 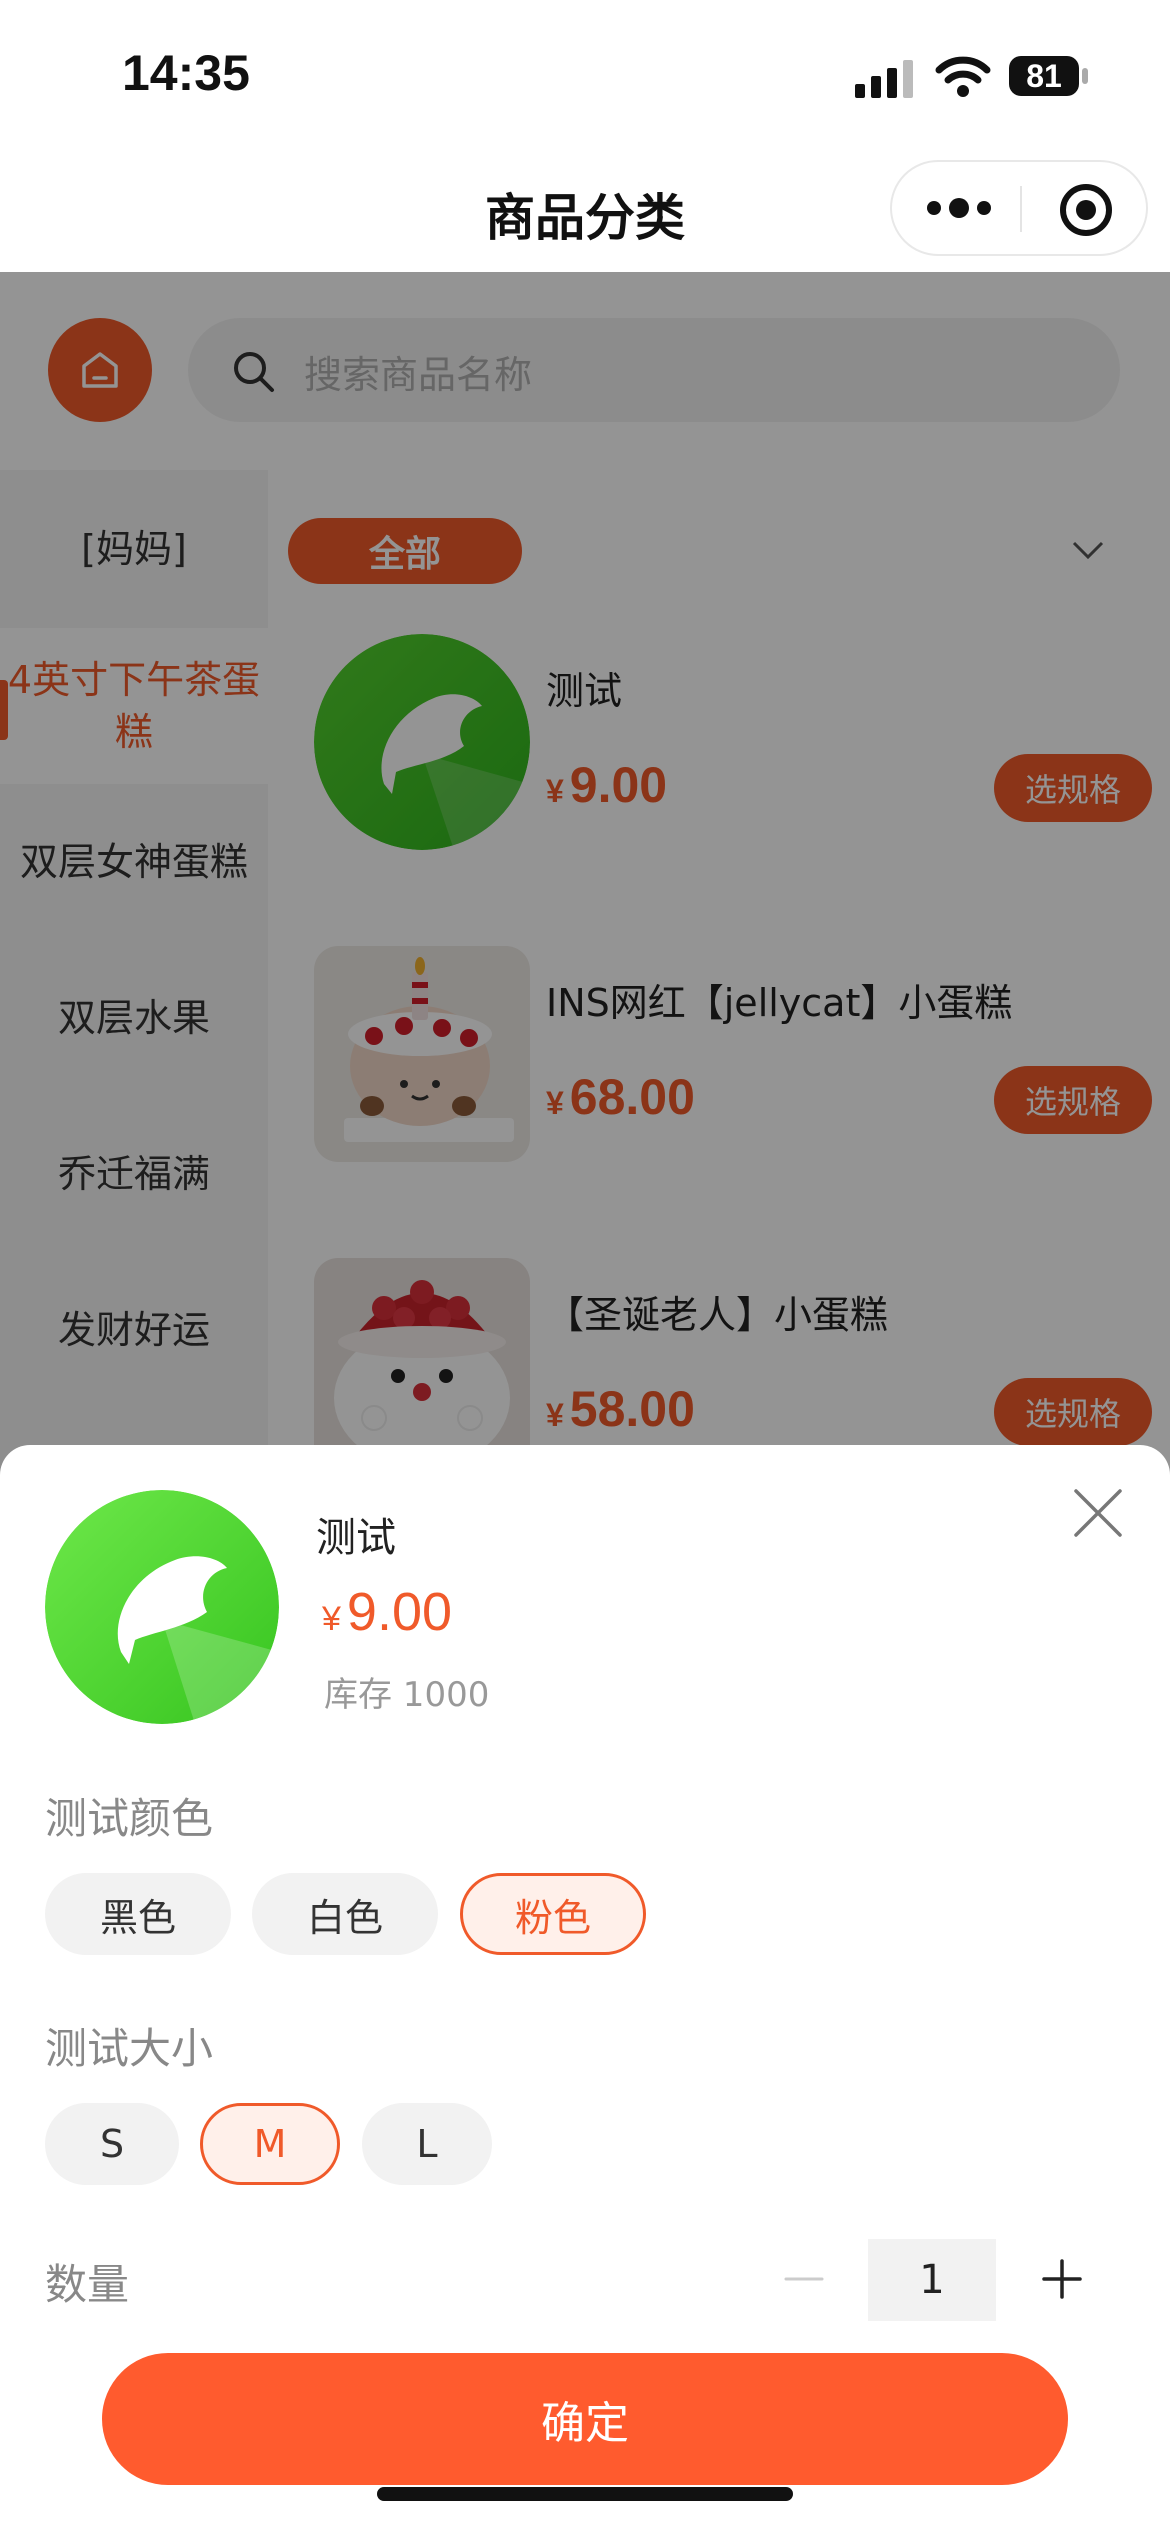 What do you see at coordinates (186, 73) in the screenshot?
I see `status-time: 14:35` at bounding box center [186, 73].